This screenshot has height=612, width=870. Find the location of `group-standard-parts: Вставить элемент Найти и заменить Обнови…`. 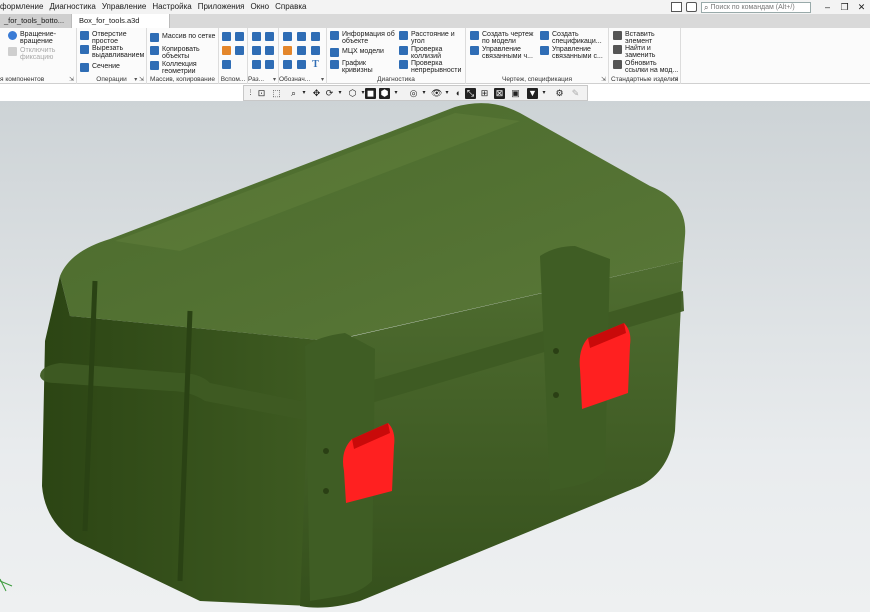

group-standard-parts: Вставить элемент Найти и заменить Обнови… is located at coordinates (645, 56).